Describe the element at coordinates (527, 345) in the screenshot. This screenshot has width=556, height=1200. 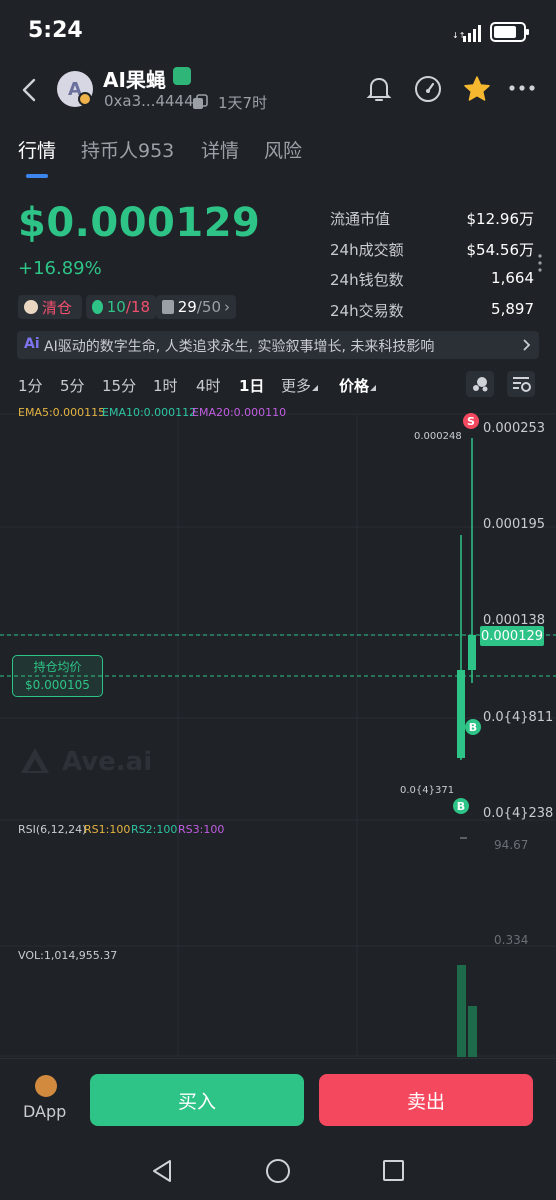
I see `chevron-right-icon` at that location.